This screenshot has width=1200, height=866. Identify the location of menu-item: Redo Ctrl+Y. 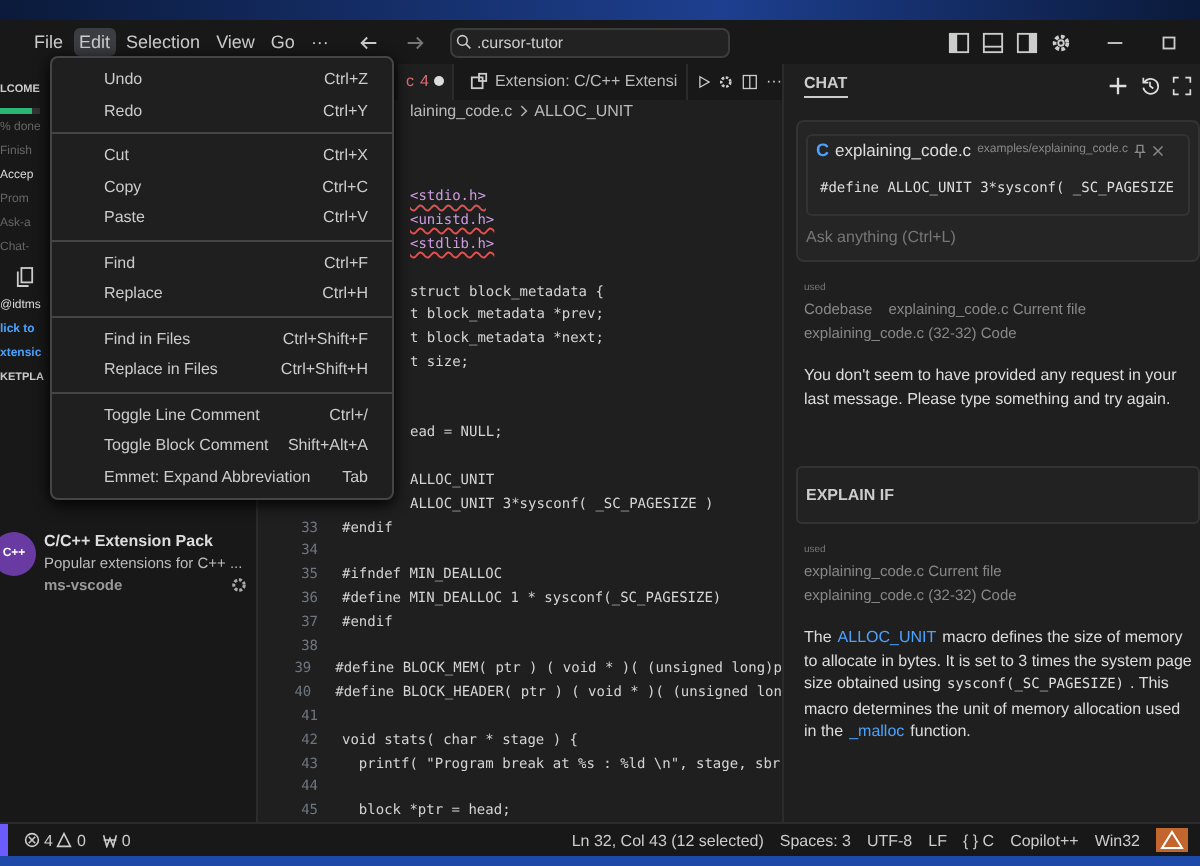
(222, 110).